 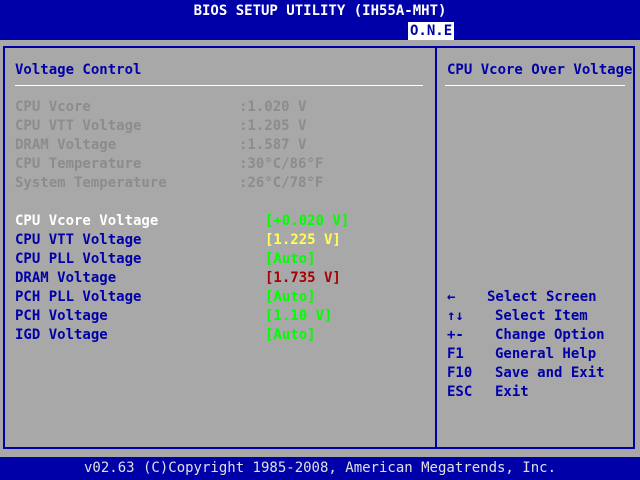 What do you see at coordinates (460, 392) in the screenshot?
I see `key-esc: ESC` at bounding box center [460, 392].